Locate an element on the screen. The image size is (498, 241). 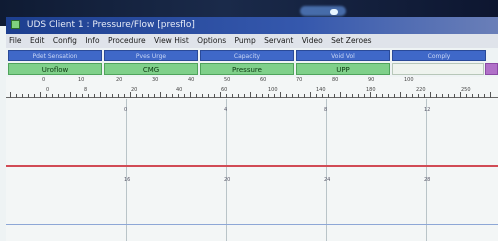
upp-button: UPP is located at coordinates (343, 69).